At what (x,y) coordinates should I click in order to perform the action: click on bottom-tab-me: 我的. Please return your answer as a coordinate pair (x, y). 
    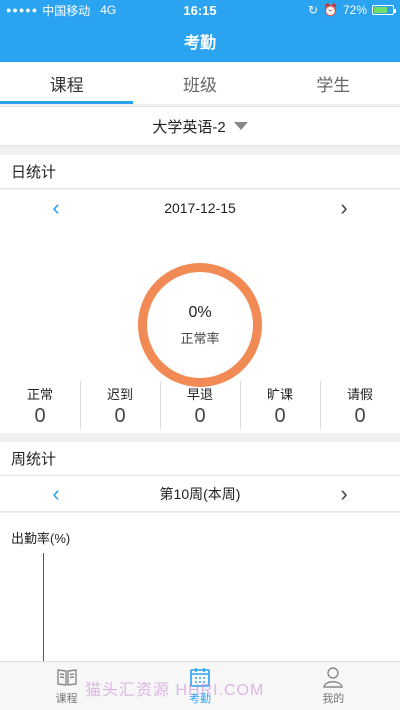
    Looking at the image, I should click on (333, 686).